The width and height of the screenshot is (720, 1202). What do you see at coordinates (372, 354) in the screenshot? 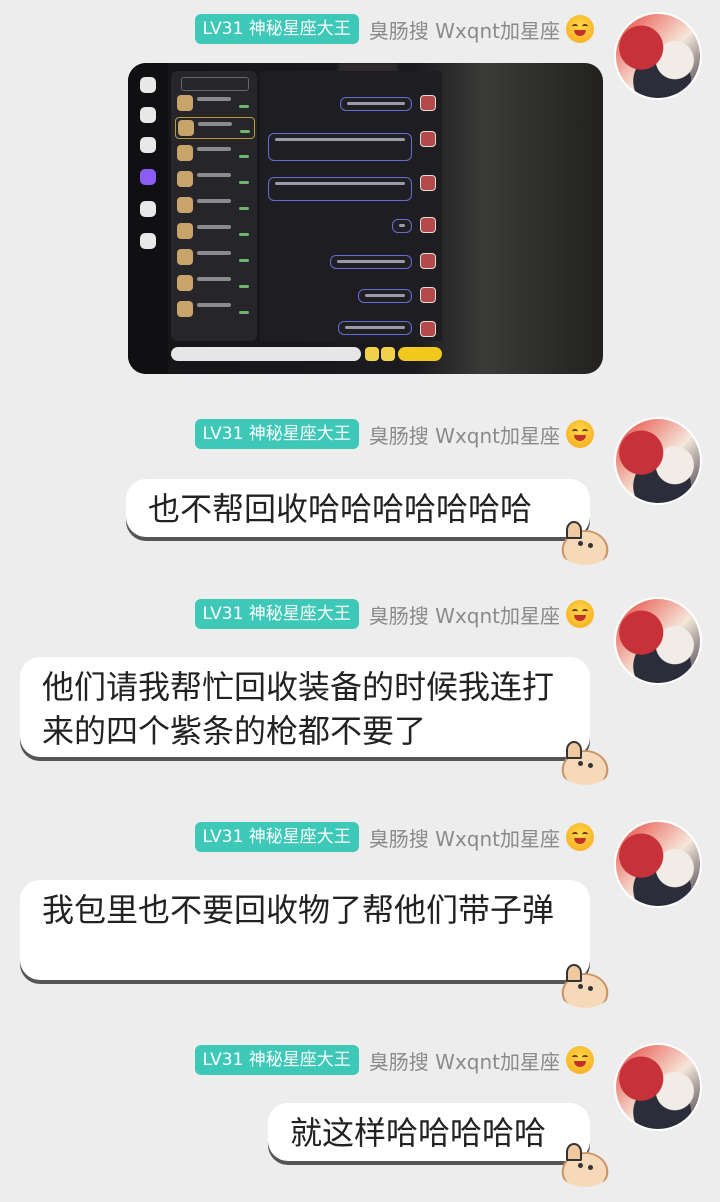
I see `screenshot-emoji-icon` at bounding box center [372, 354].